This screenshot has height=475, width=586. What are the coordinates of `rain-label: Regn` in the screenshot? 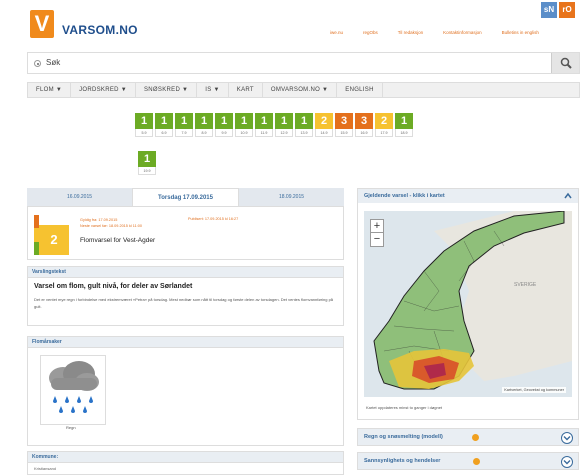 It's located at (71, 427).